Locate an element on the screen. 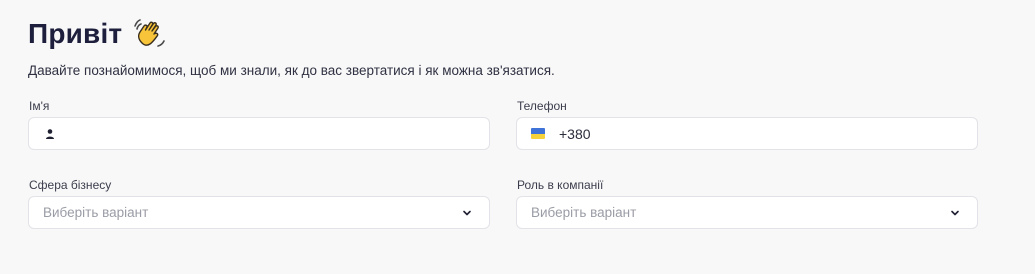 The width and height of the screenshot is (1035, 274). ukraine-flag-icon is located at coordinates (538, 133).